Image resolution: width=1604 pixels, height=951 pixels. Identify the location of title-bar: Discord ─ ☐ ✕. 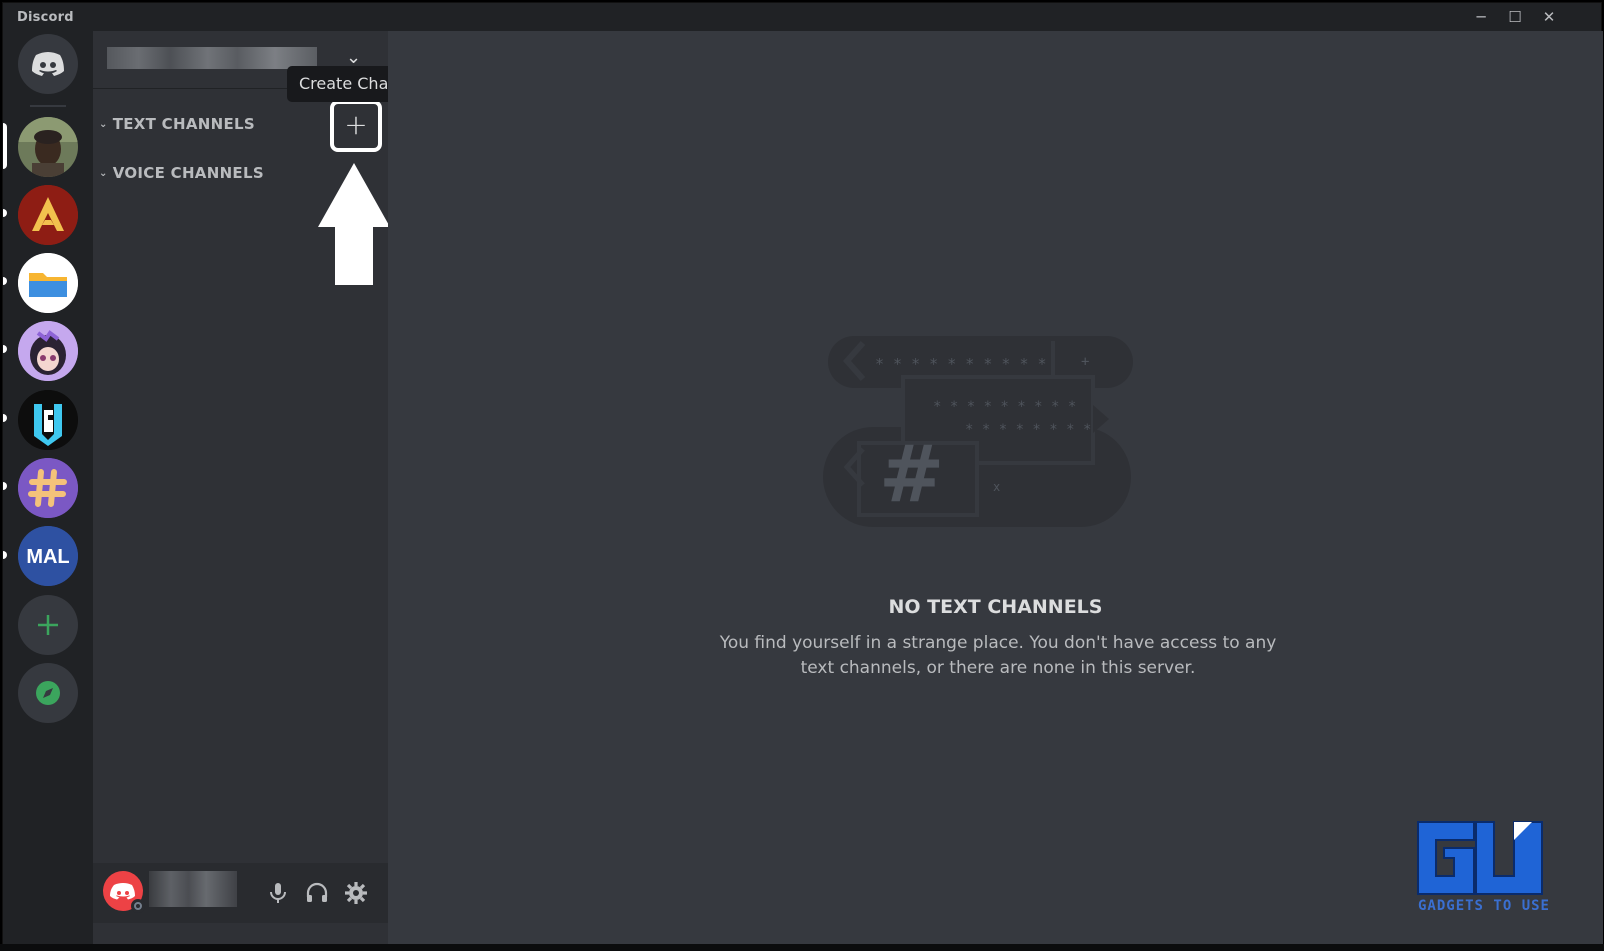
(802, 17).